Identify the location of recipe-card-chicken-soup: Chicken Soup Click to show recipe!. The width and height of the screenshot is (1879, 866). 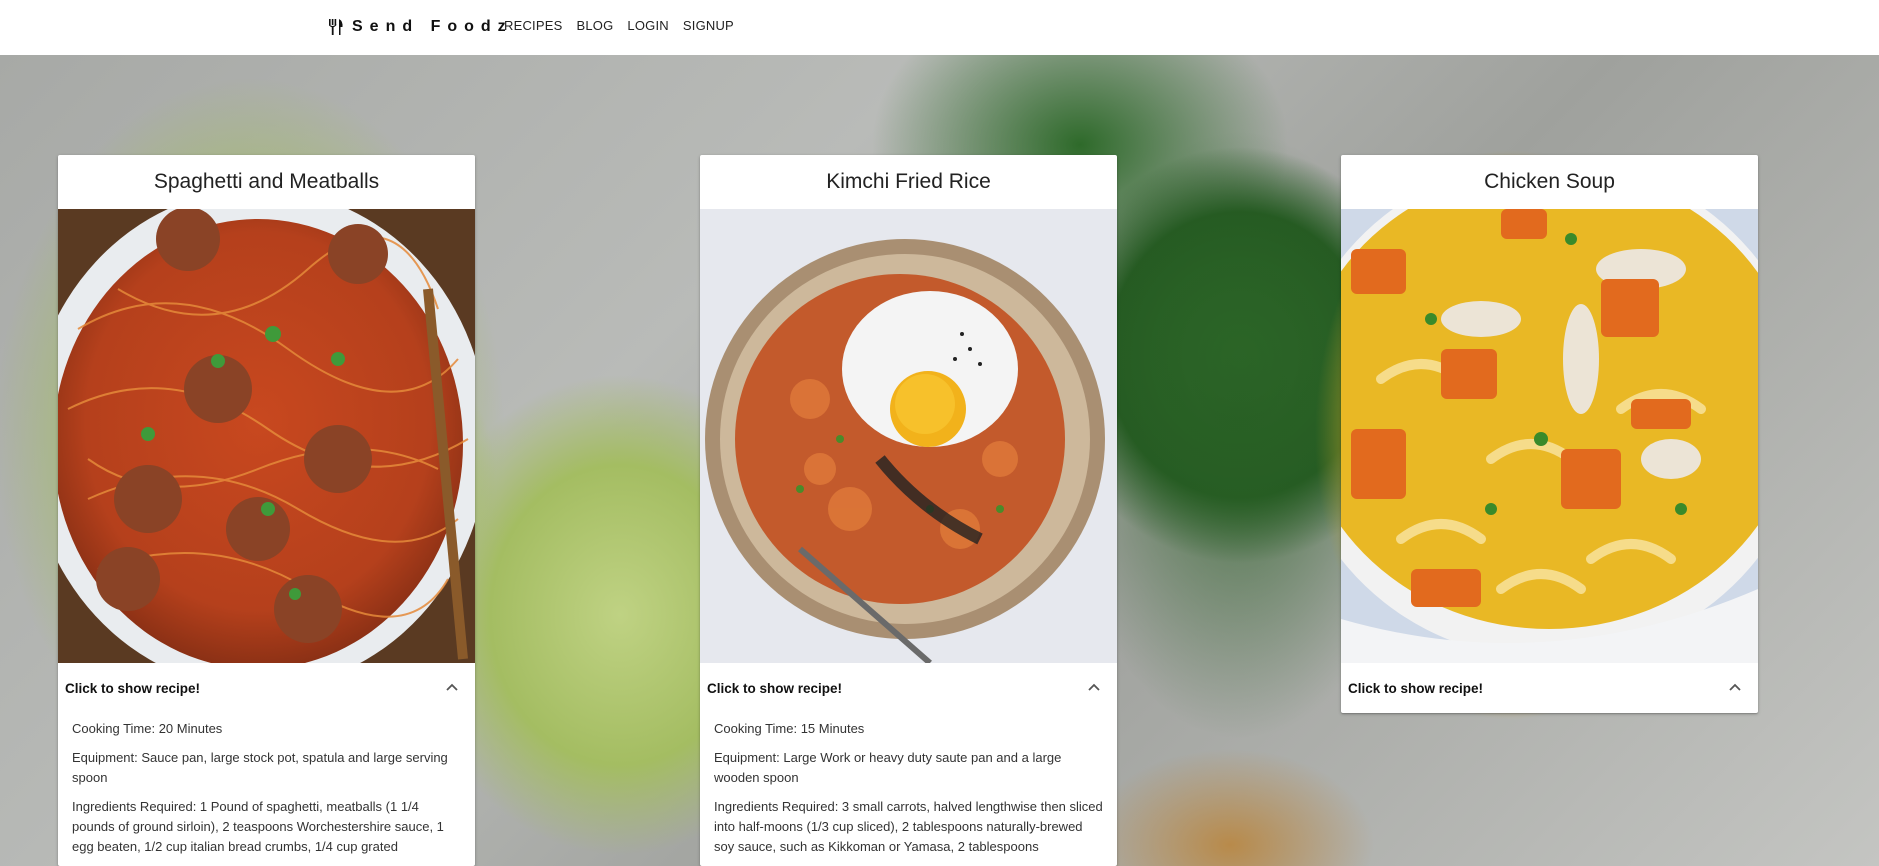
(1549, 434).